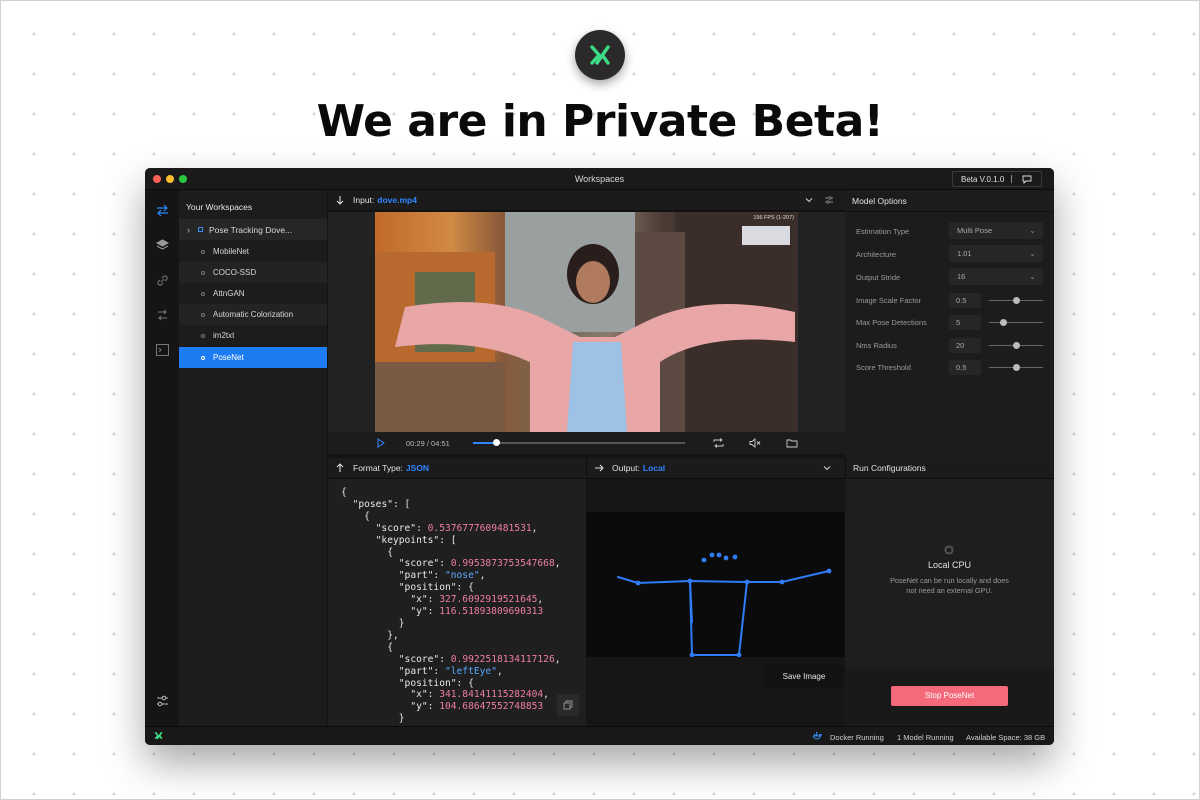 The width and height of the screenshot is (1200, 800). Describe the element at coordinates (949, 565) in the screenshot. I see `run-mode-title: Local CPU` at that location.